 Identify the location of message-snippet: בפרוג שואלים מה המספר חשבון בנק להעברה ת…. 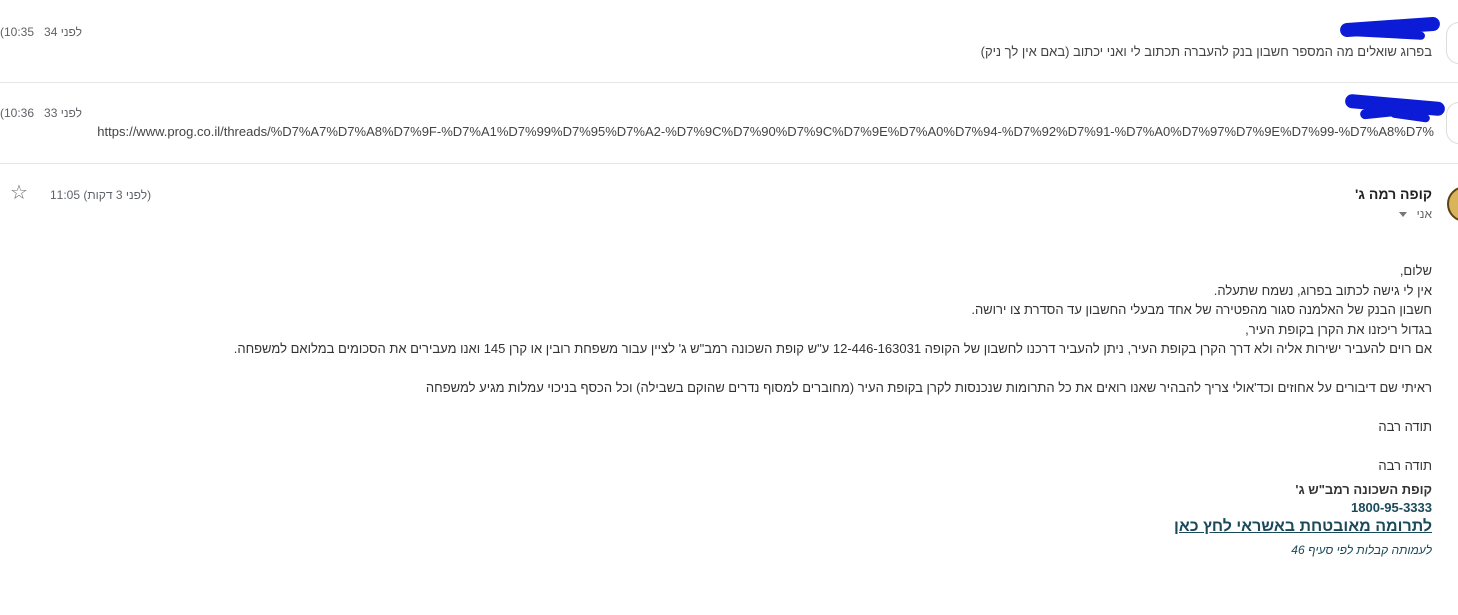
(1206, 51).